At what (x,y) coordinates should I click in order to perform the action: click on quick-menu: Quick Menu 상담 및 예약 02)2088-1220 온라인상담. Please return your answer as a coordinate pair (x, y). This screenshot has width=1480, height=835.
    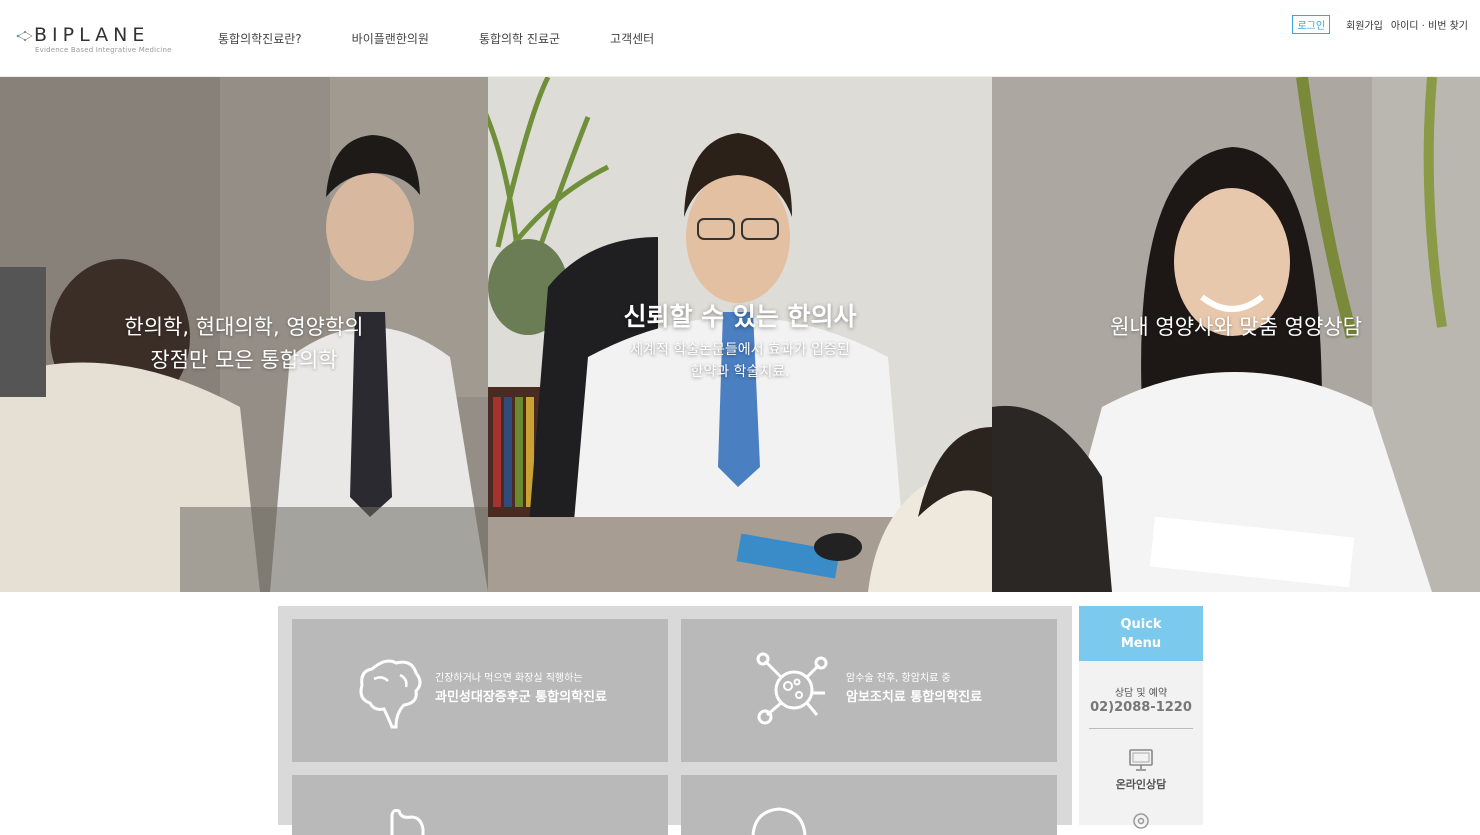
    Looking at the image, I should click on (1141, 717).